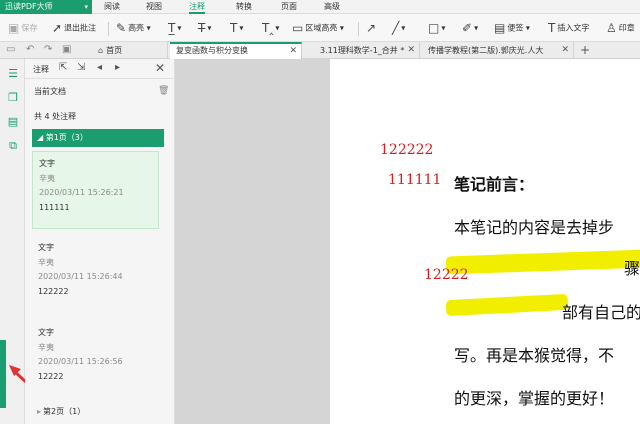 The height and width of the screenshot is (424, 640). I want to click on area-highlight-button: ▭ 区域高亮 ▾, so click(318, 28).